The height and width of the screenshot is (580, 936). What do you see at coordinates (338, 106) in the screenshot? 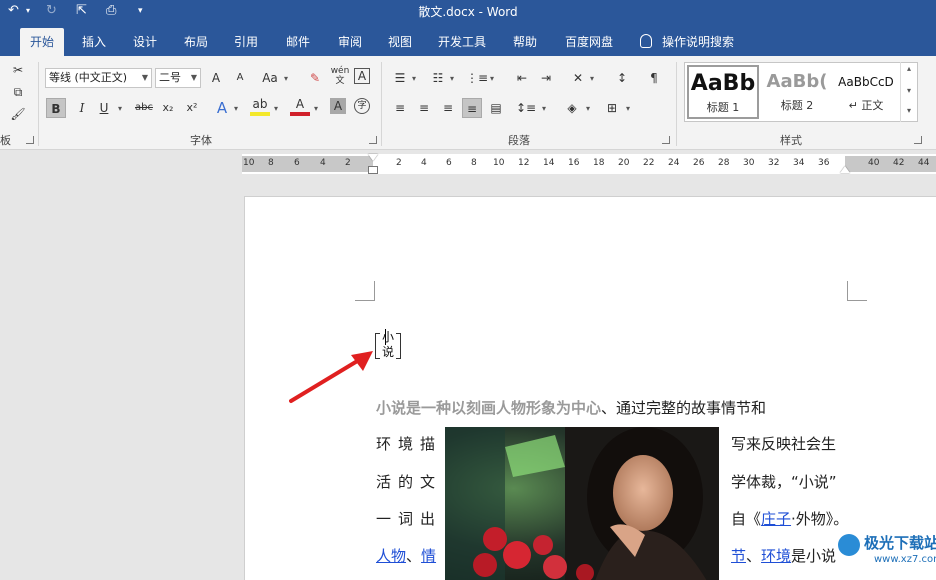
I see `character-shading-button: A` at bounding box center [338, 106].